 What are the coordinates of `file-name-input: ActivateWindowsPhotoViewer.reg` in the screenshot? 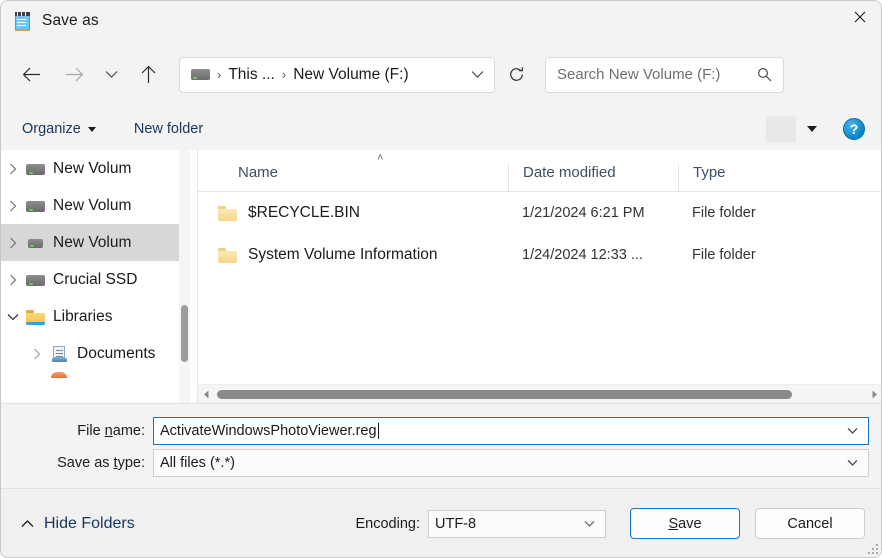 It's located at (511, 431).